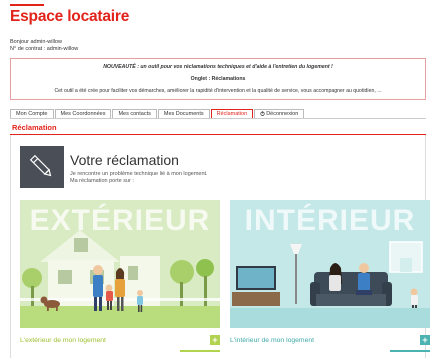 This screenshot has height=358, width=431. Describe the element at coordinates (218, 134) in the screenshot. I see `section-divider` at that location.